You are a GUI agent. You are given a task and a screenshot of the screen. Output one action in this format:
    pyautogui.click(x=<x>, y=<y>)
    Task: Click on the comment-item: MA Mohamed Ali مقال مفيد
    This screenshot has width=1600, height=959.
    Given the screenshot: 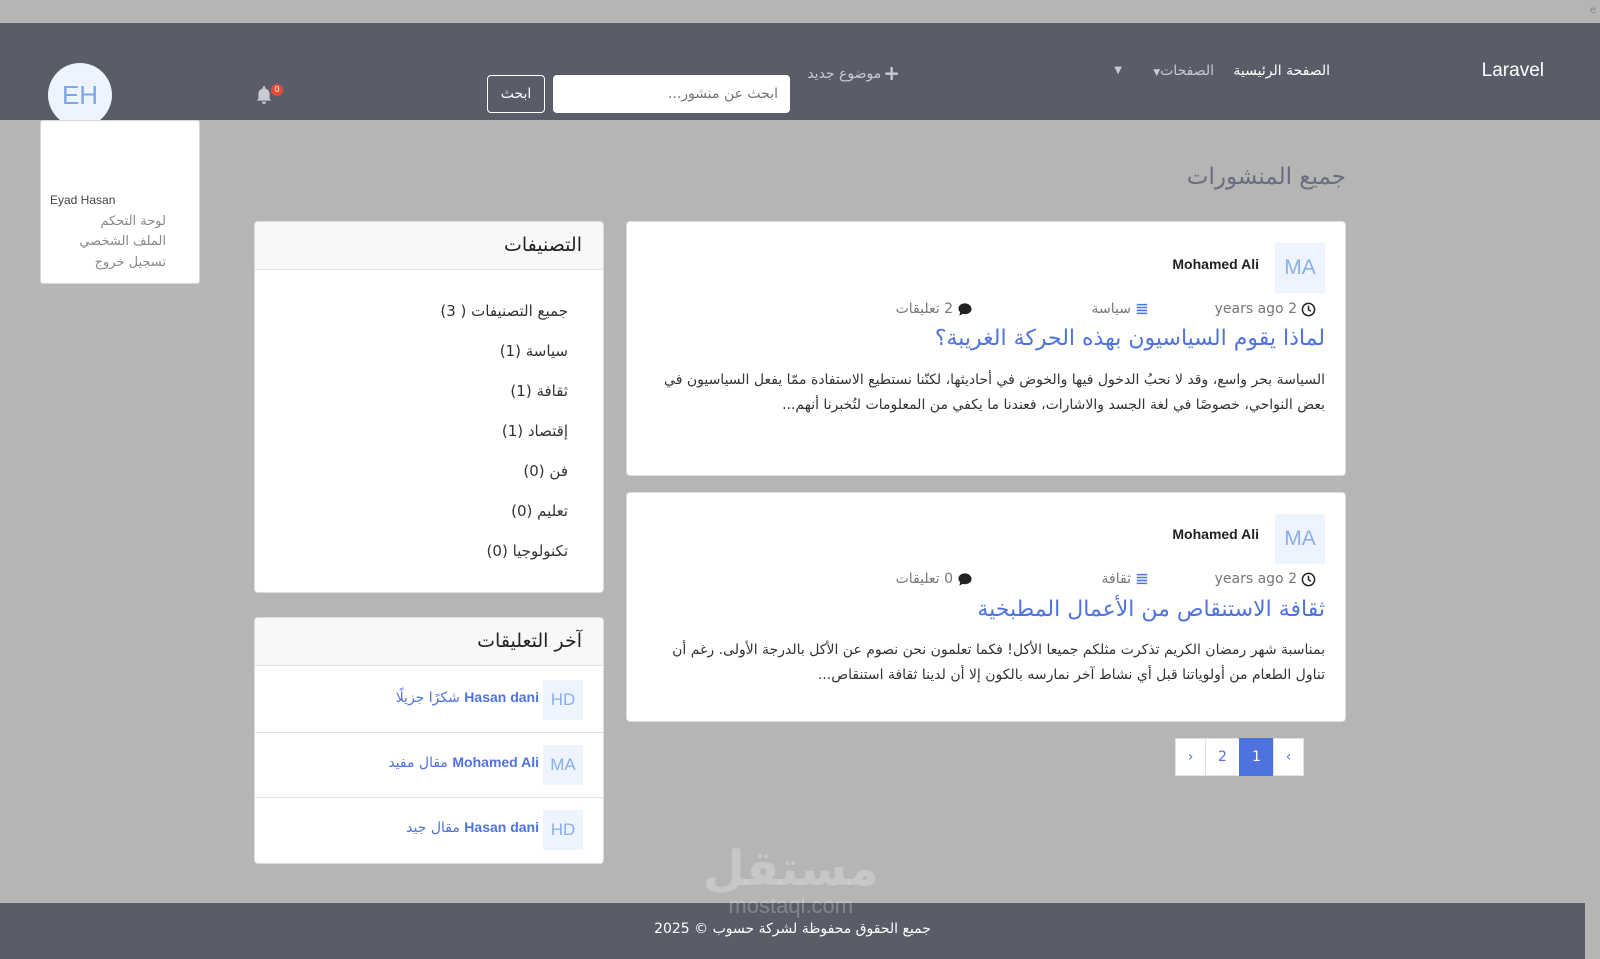 What is the action you would take?
    pyautogui.click(x=429, y=765)
    